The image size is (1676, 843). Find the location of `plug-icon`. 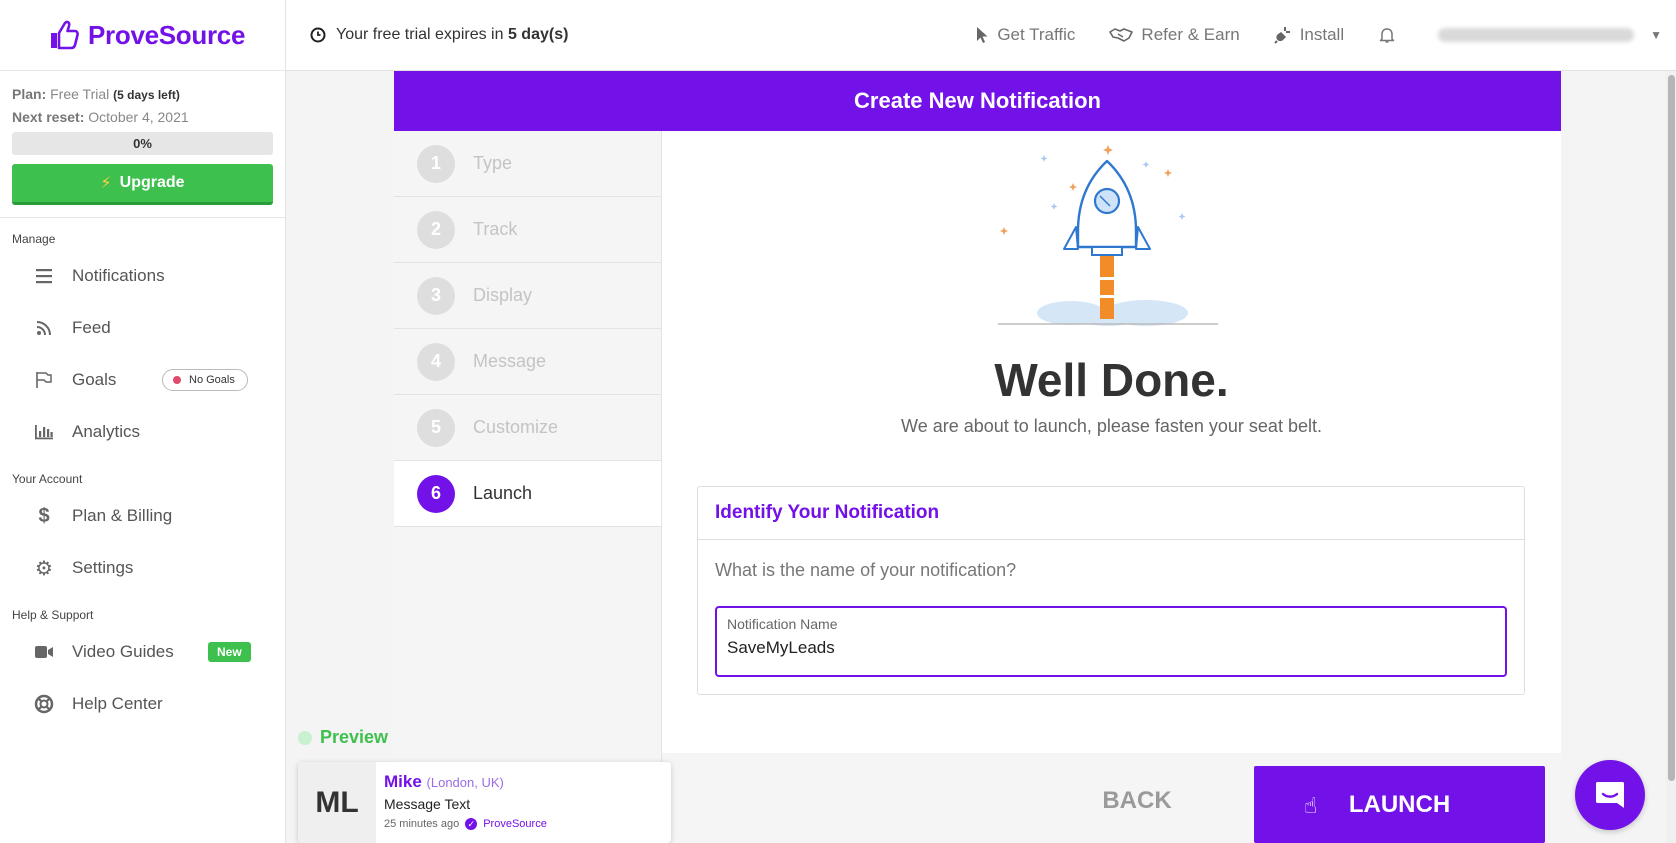

plug-icon is located at coordinates (1281, 35).